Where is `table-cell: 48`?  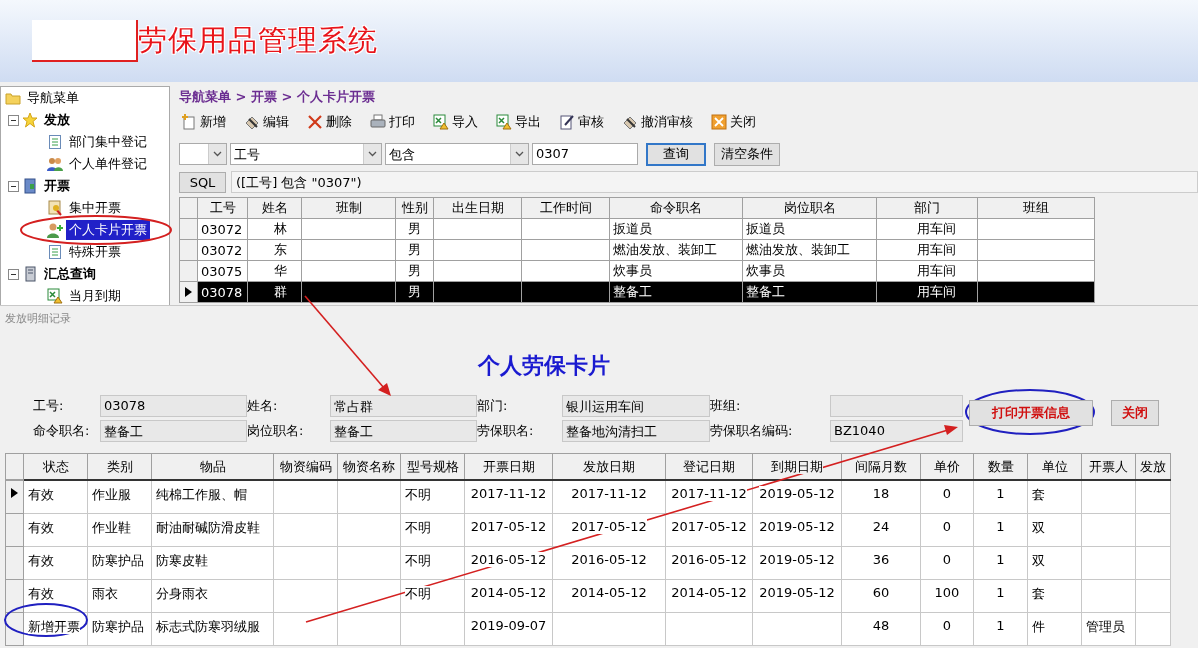 table-cell: 48 is located at coordinates (881, 628).